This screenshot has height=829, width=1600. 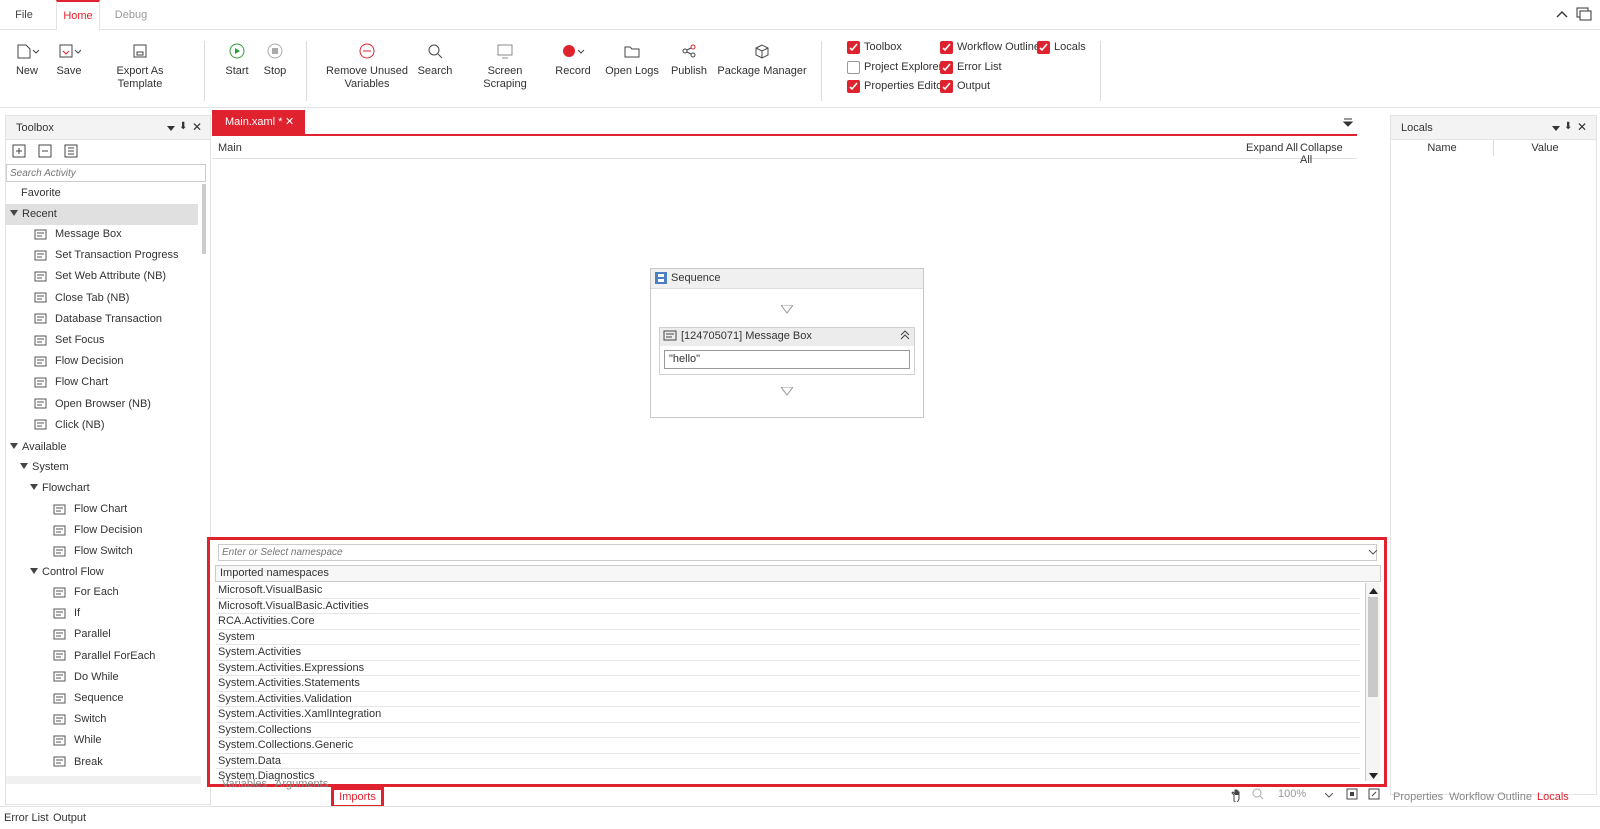 I want to click on toolbox-available: Available, so click(x=38, y=447).